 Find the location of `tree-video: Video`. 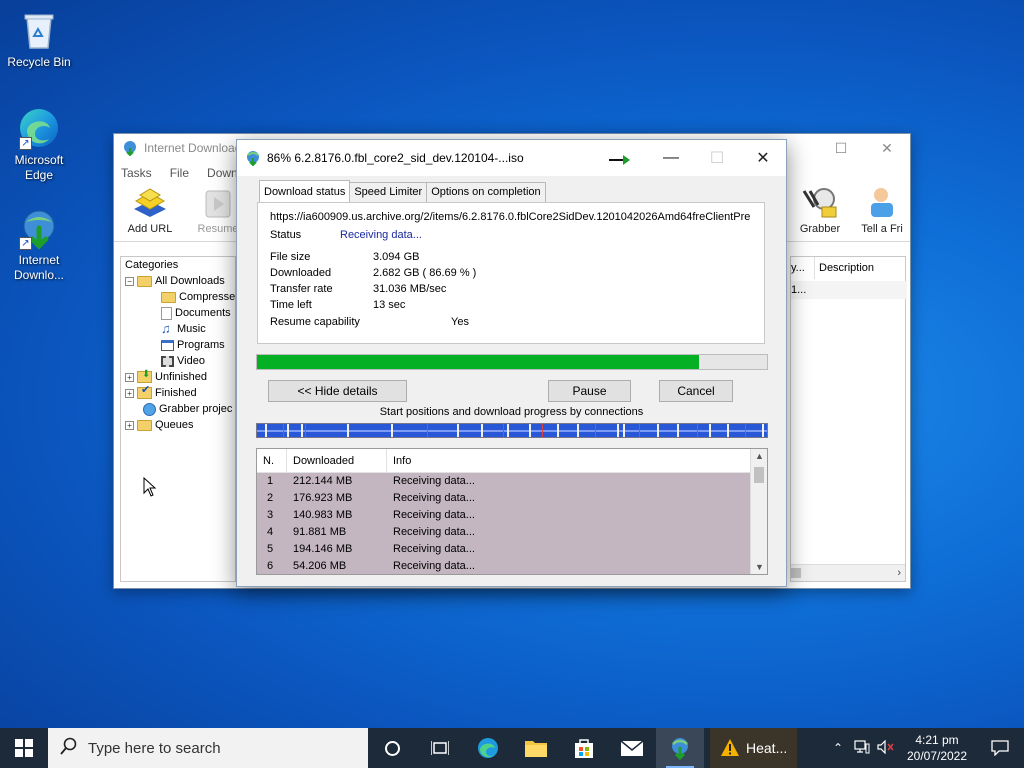

tree-video: Video is located at coordinates (183, 361).